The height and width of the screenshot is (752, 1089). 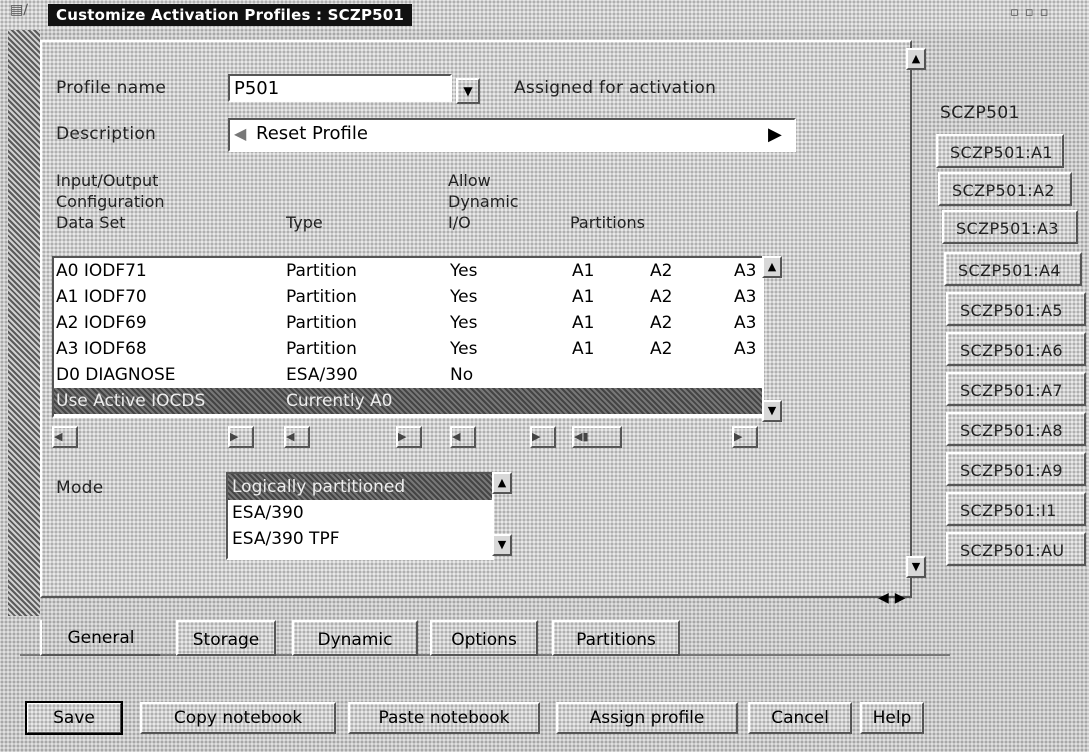 I want to click on window-left-border, so click(x=24, y=323).